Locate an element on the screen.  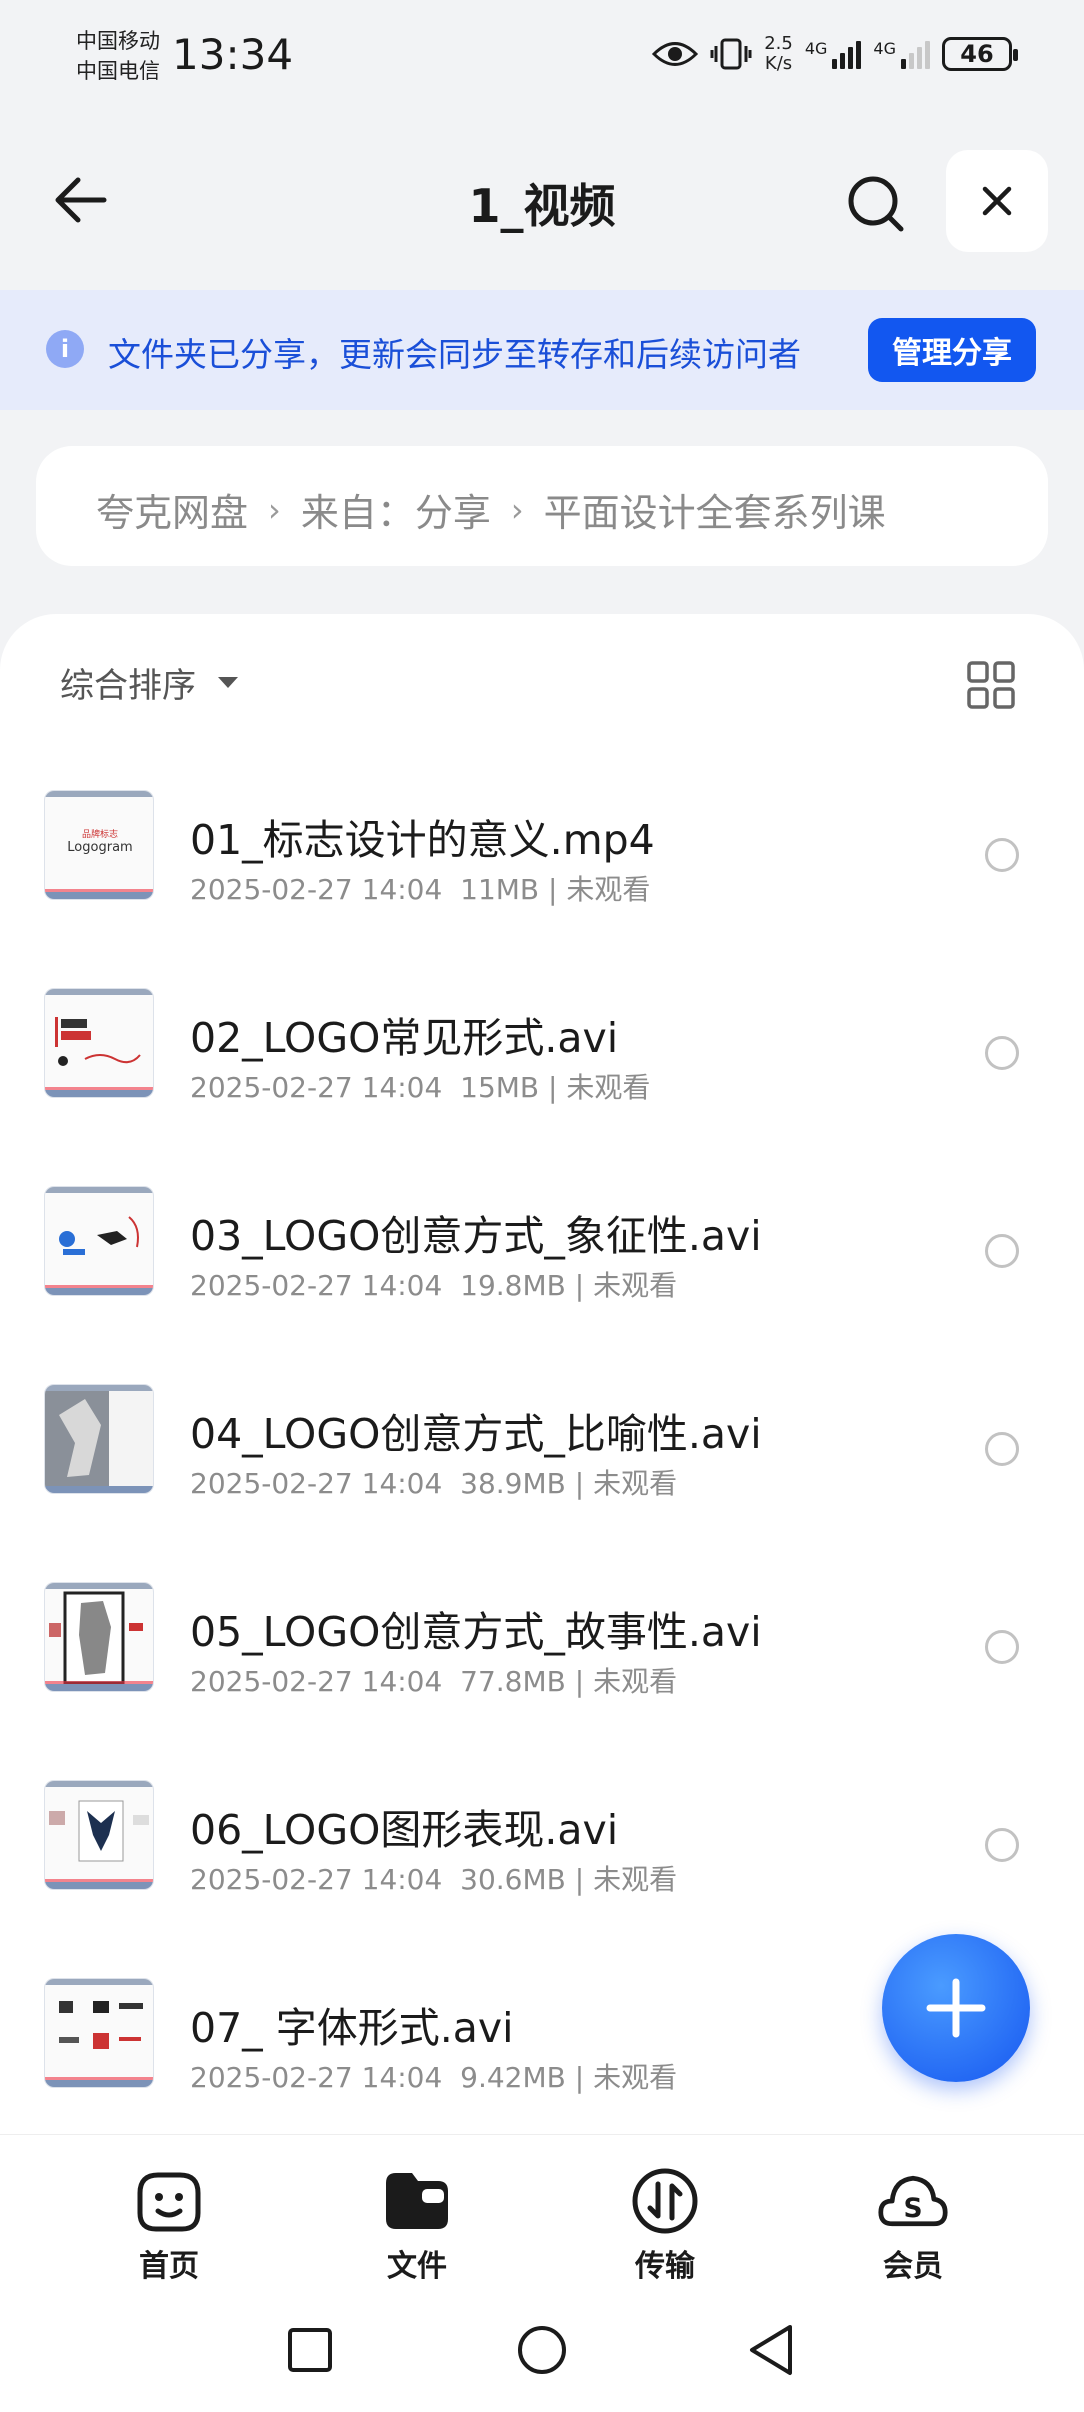
manage-share-button: 管理分享 is located at coordinates (952, 350).